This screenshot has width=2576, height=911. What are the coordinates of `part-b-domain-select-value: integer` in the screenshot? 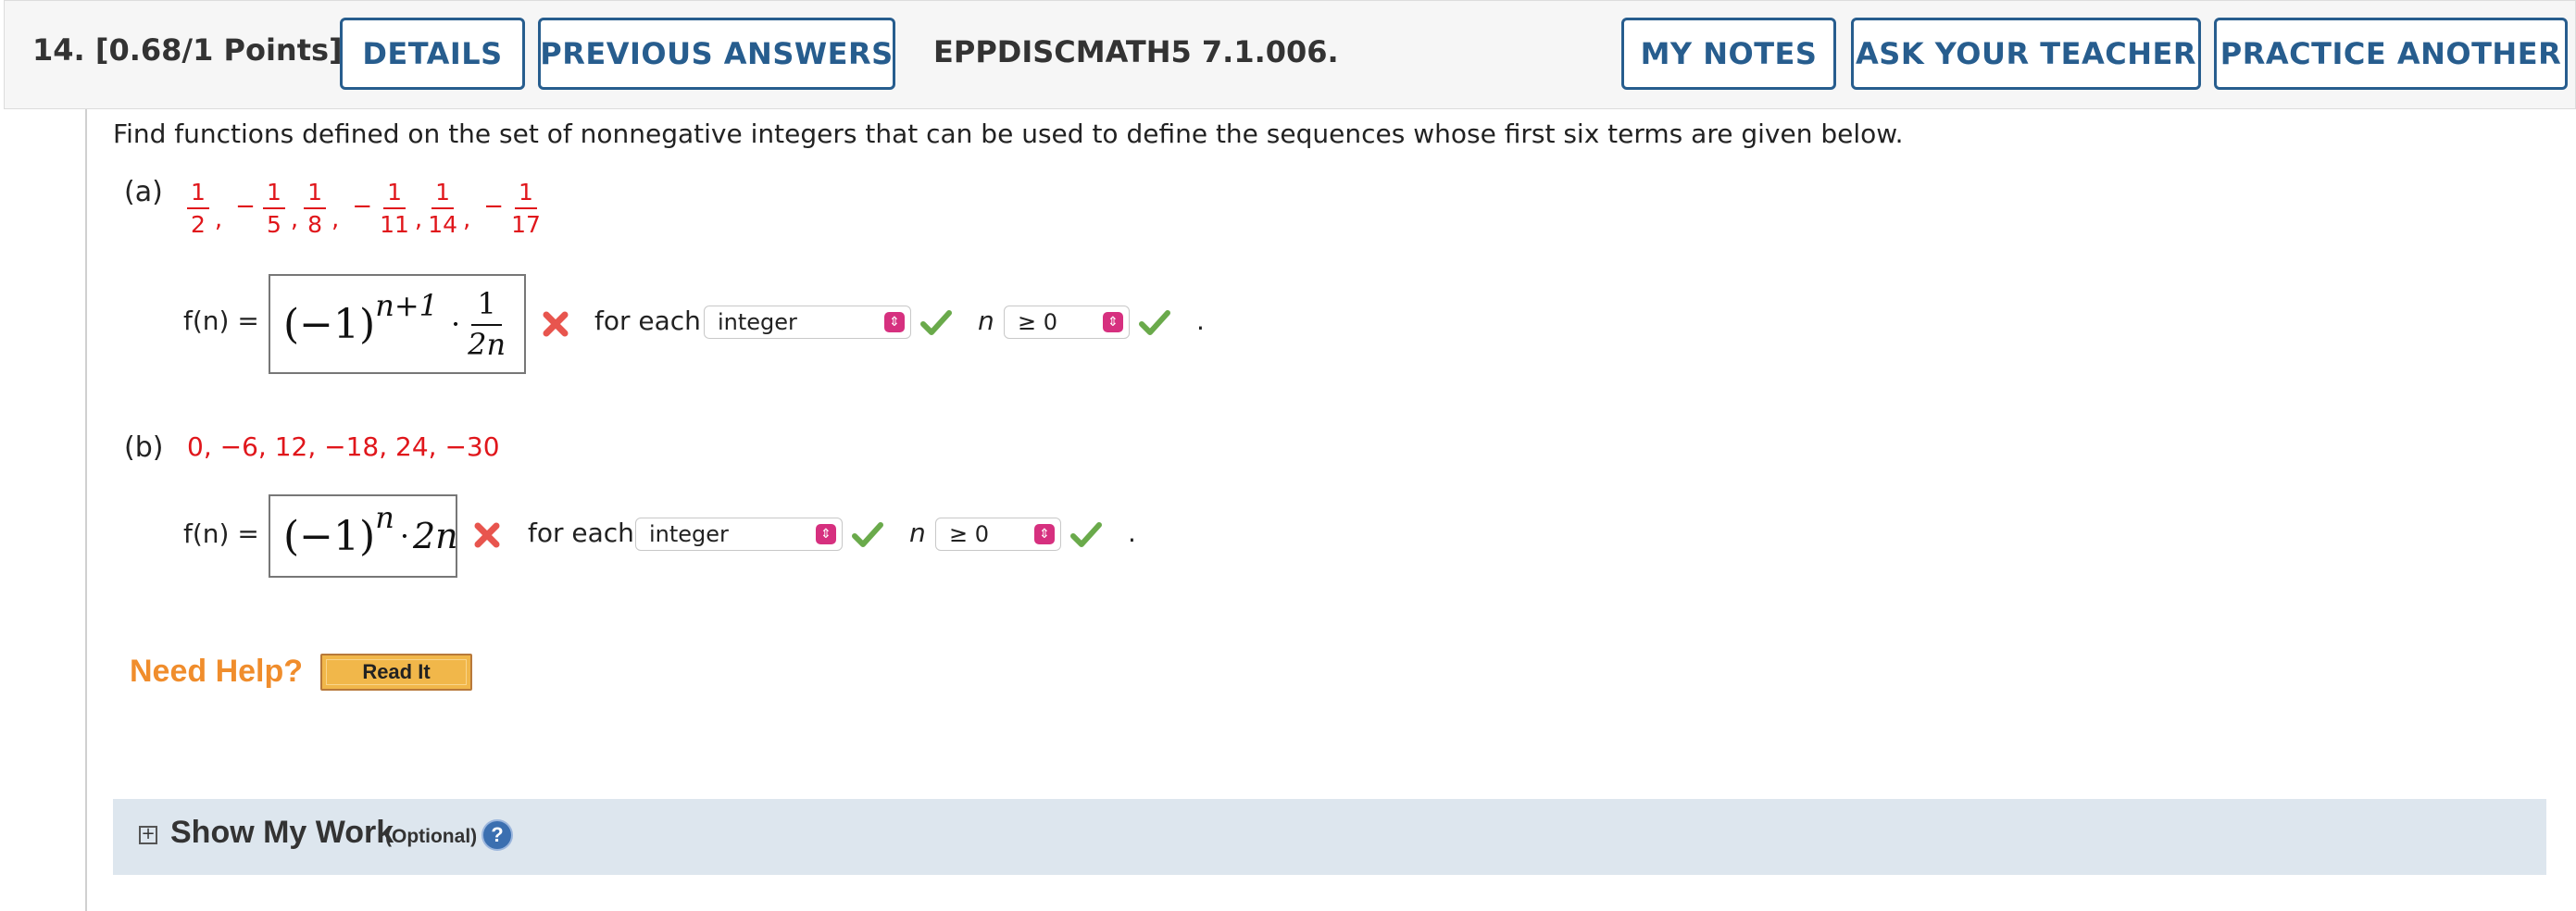 It's located at (689, 534).